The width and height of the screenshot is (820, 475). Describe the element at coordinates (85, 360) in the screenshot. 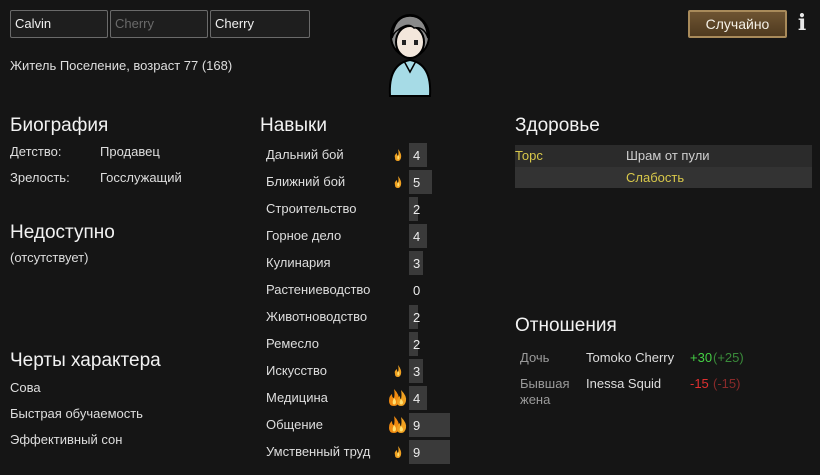

I see `traits-title: Черты характера` at that location.